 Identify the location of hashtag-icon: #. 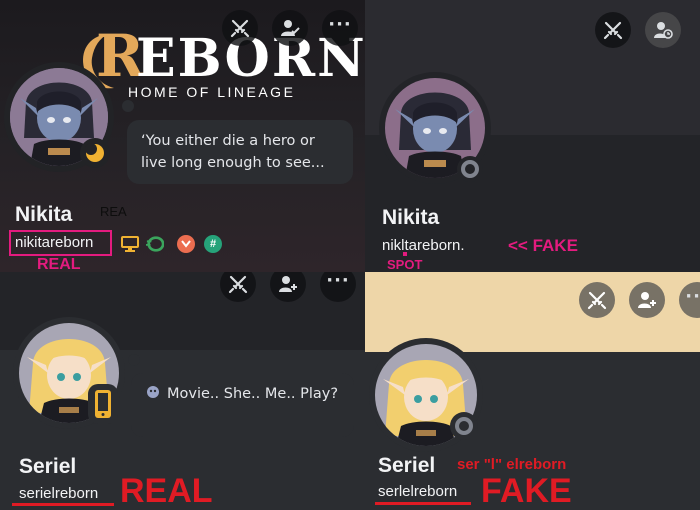
(213, 244).